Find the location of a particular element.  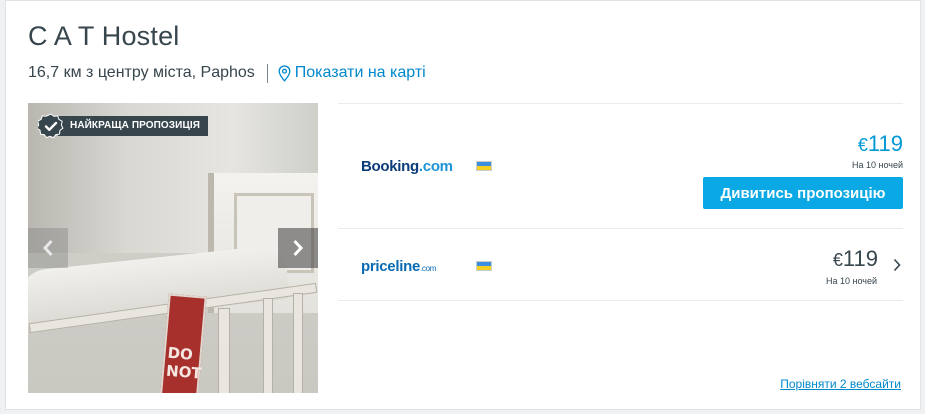

next-photo-button is located at coordinates (298, 248).